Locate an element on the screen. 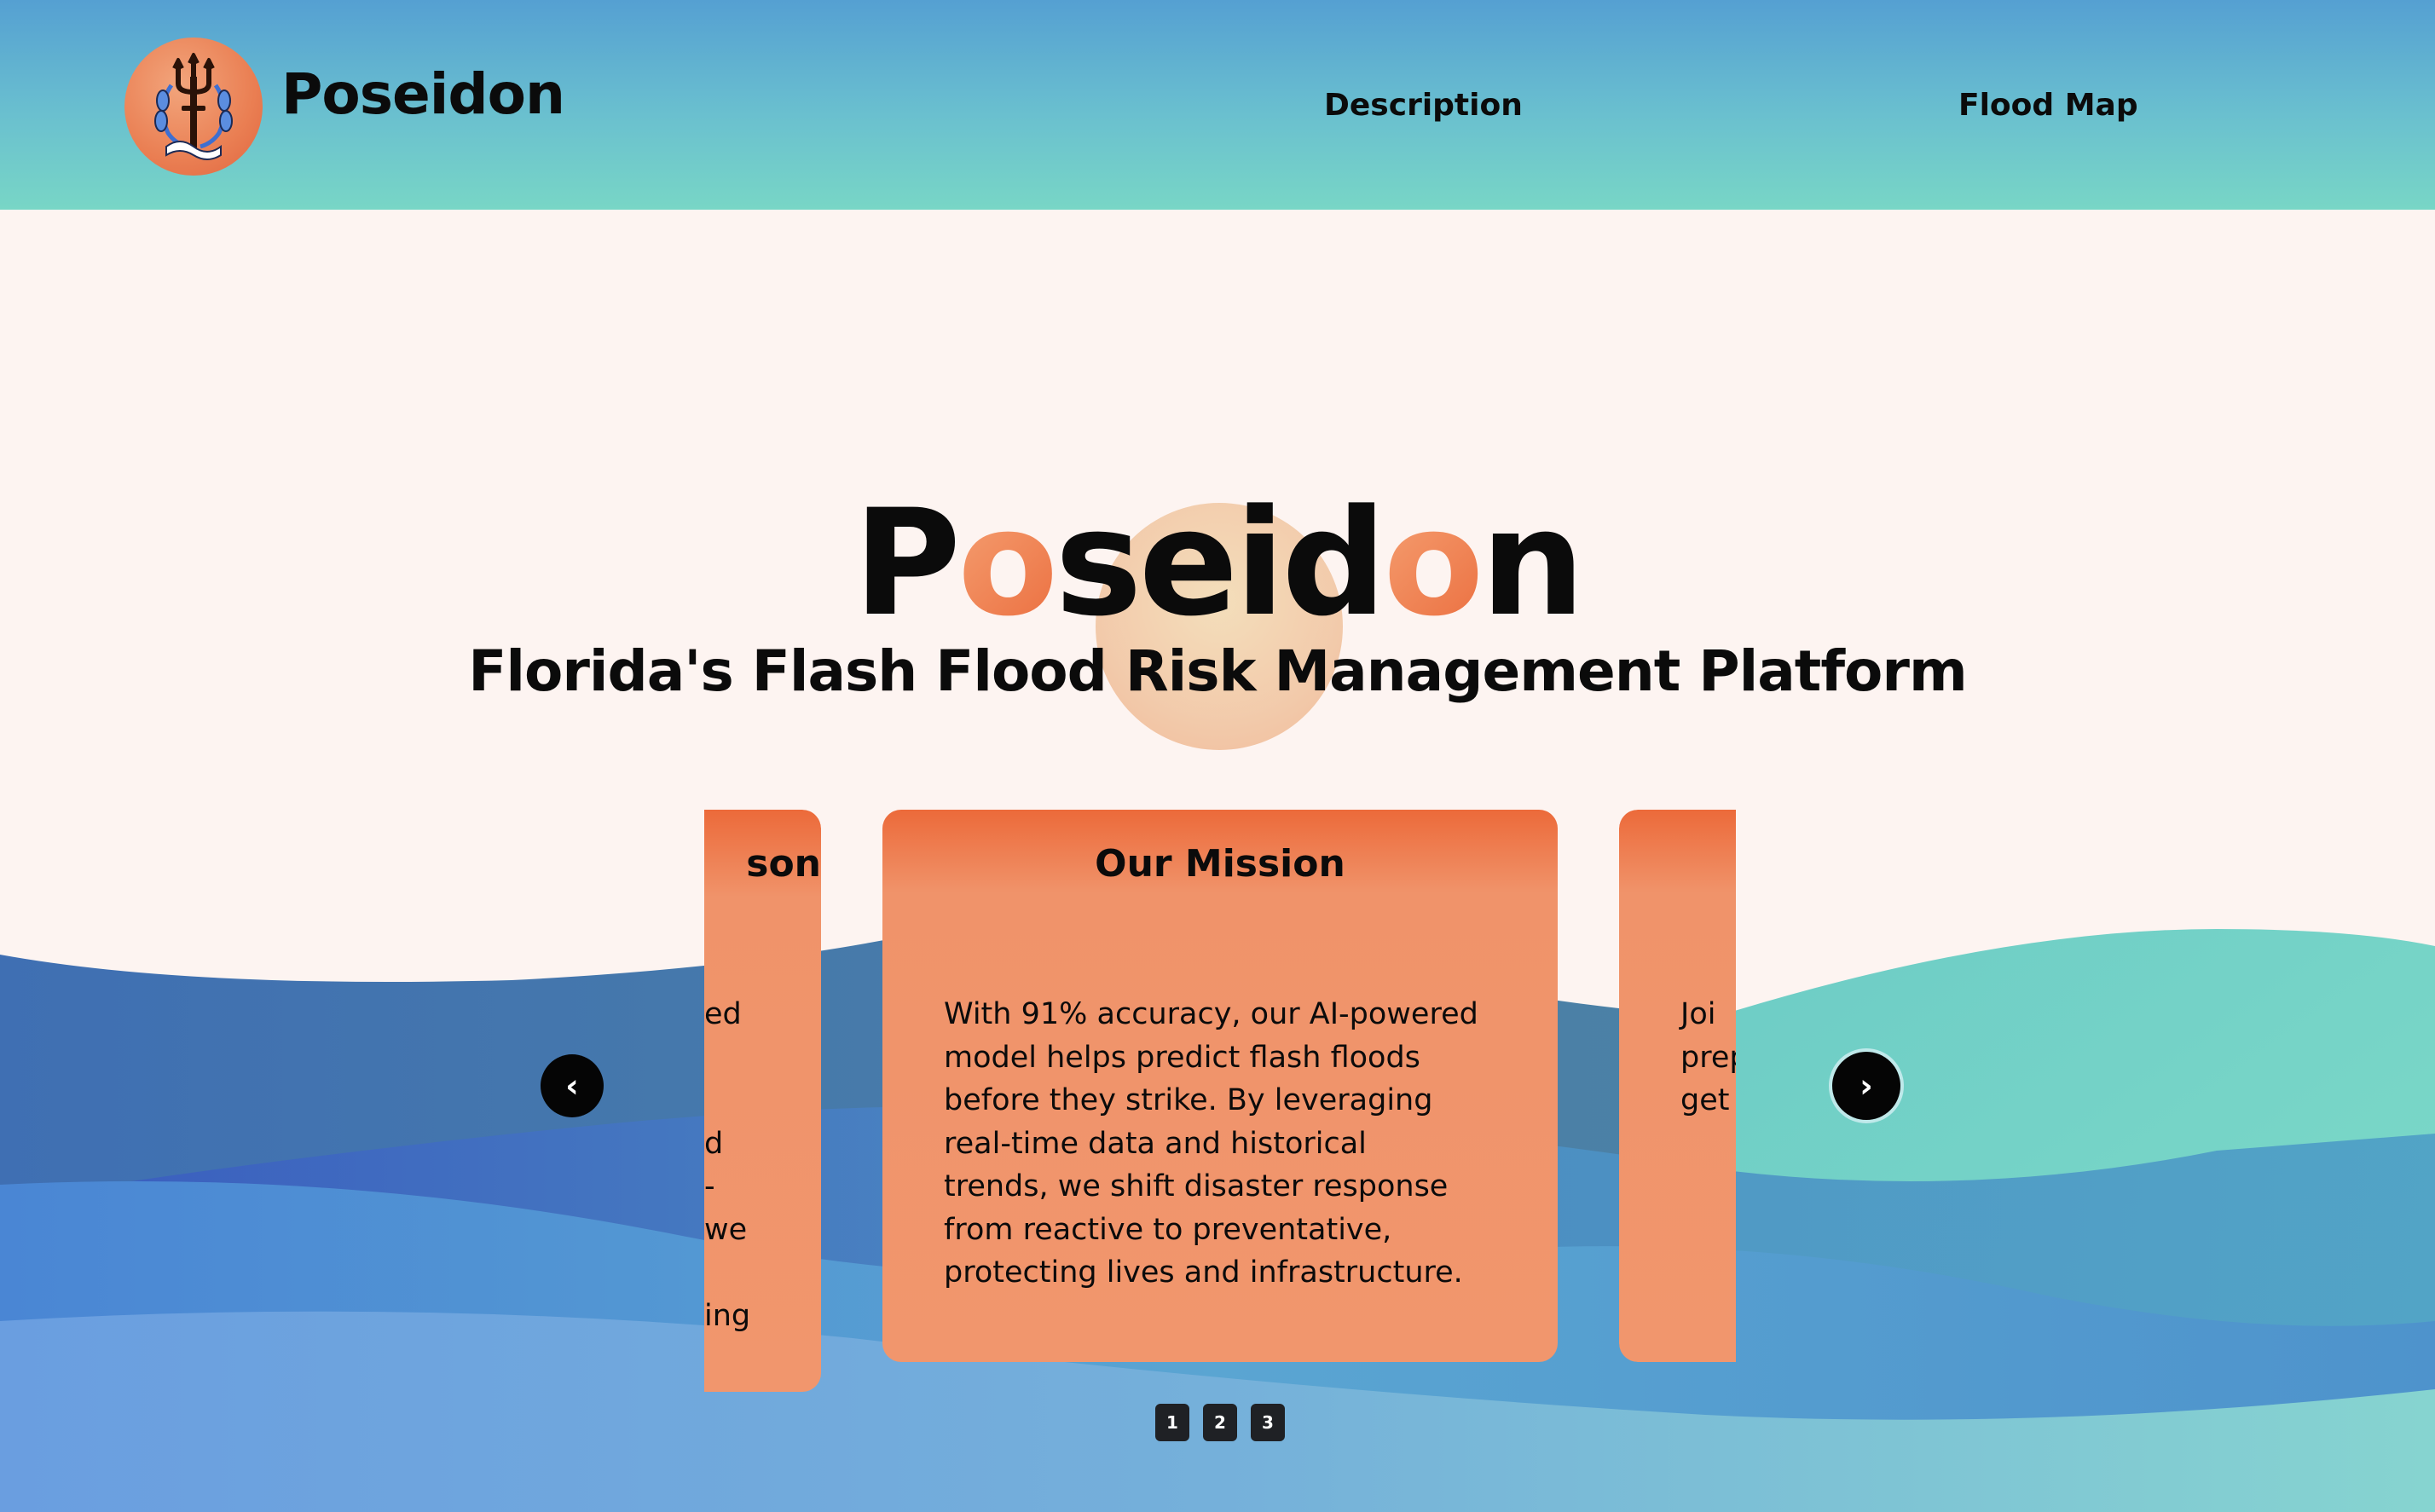  card-line: prep is located at coordinates (1708, 1057).